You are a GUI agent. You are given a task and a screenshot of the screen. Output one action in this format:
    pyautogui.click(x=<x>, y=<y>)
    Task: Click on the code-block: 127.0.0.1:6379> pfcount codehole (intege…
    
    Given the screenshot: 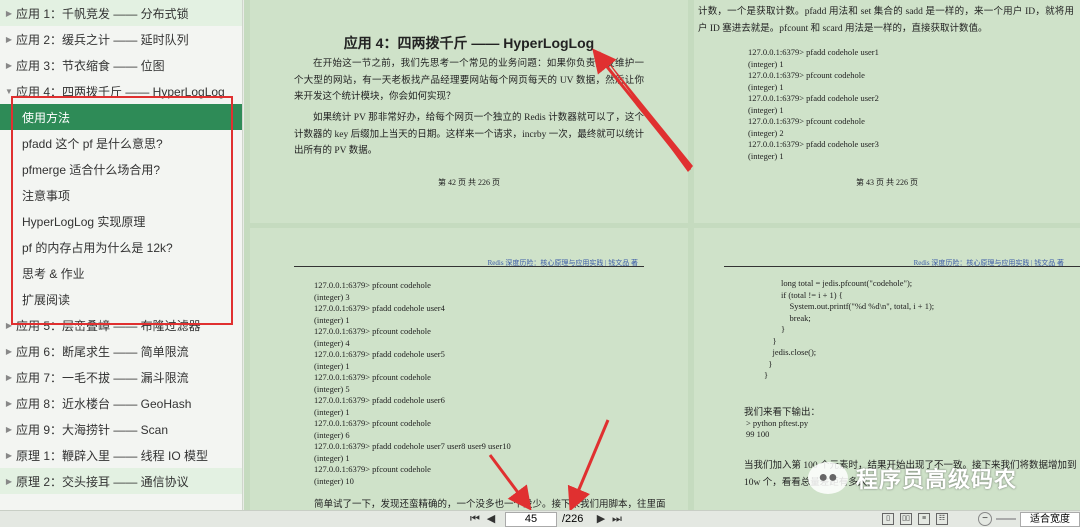 What is the action you would take?
    pyautogui.click(x=412, y=383)
    